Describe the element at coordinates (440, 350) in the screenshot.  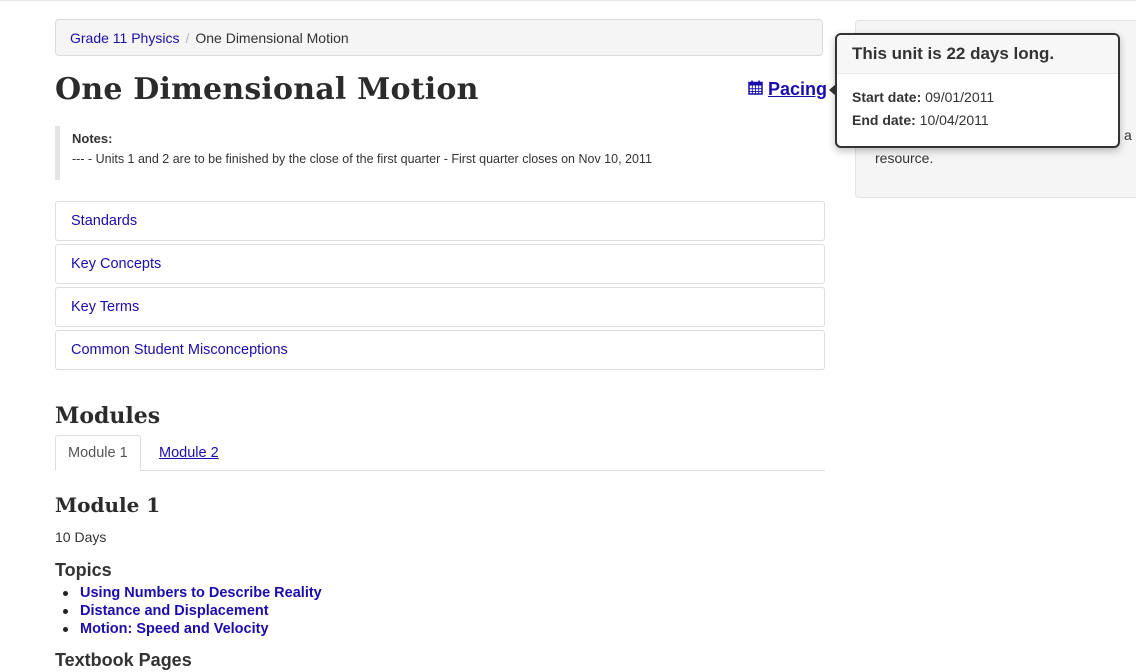
I see `accordion-misconceptions: Common Student Misconceptions` at that location.